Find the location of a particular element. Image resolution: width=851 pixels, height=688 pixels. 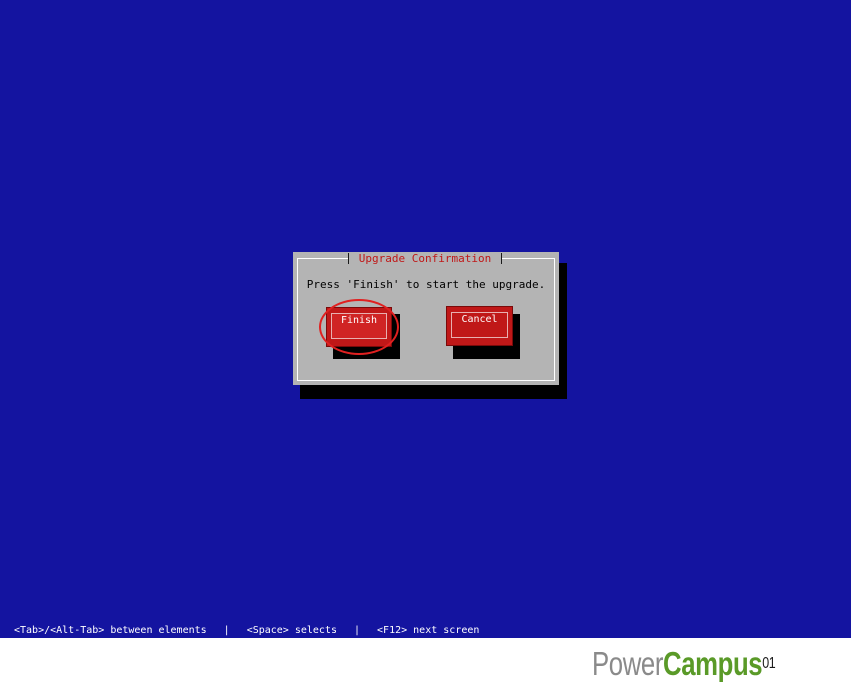

dialog-message: Press 'Finish' to start the upgrade. is located at coordinates (426, 284).